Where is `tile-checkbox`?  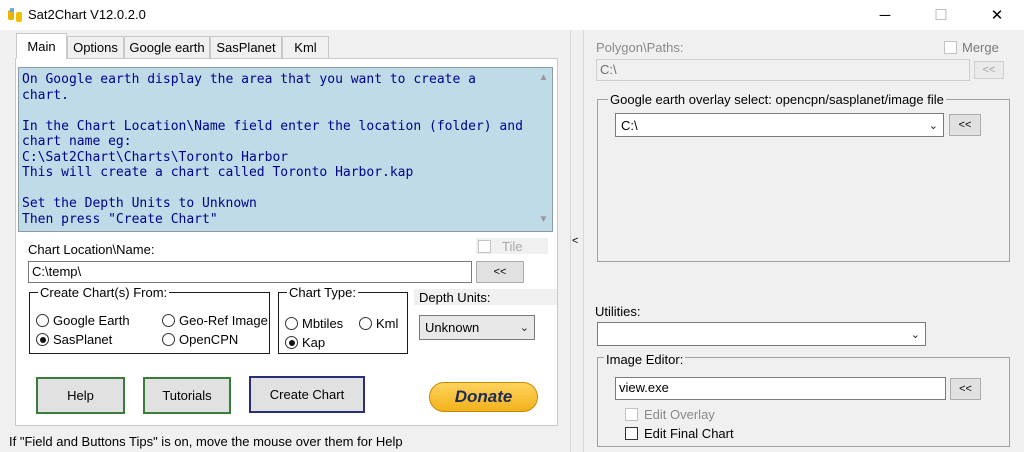
tile-checkbox is located at coordinates (484, 246).